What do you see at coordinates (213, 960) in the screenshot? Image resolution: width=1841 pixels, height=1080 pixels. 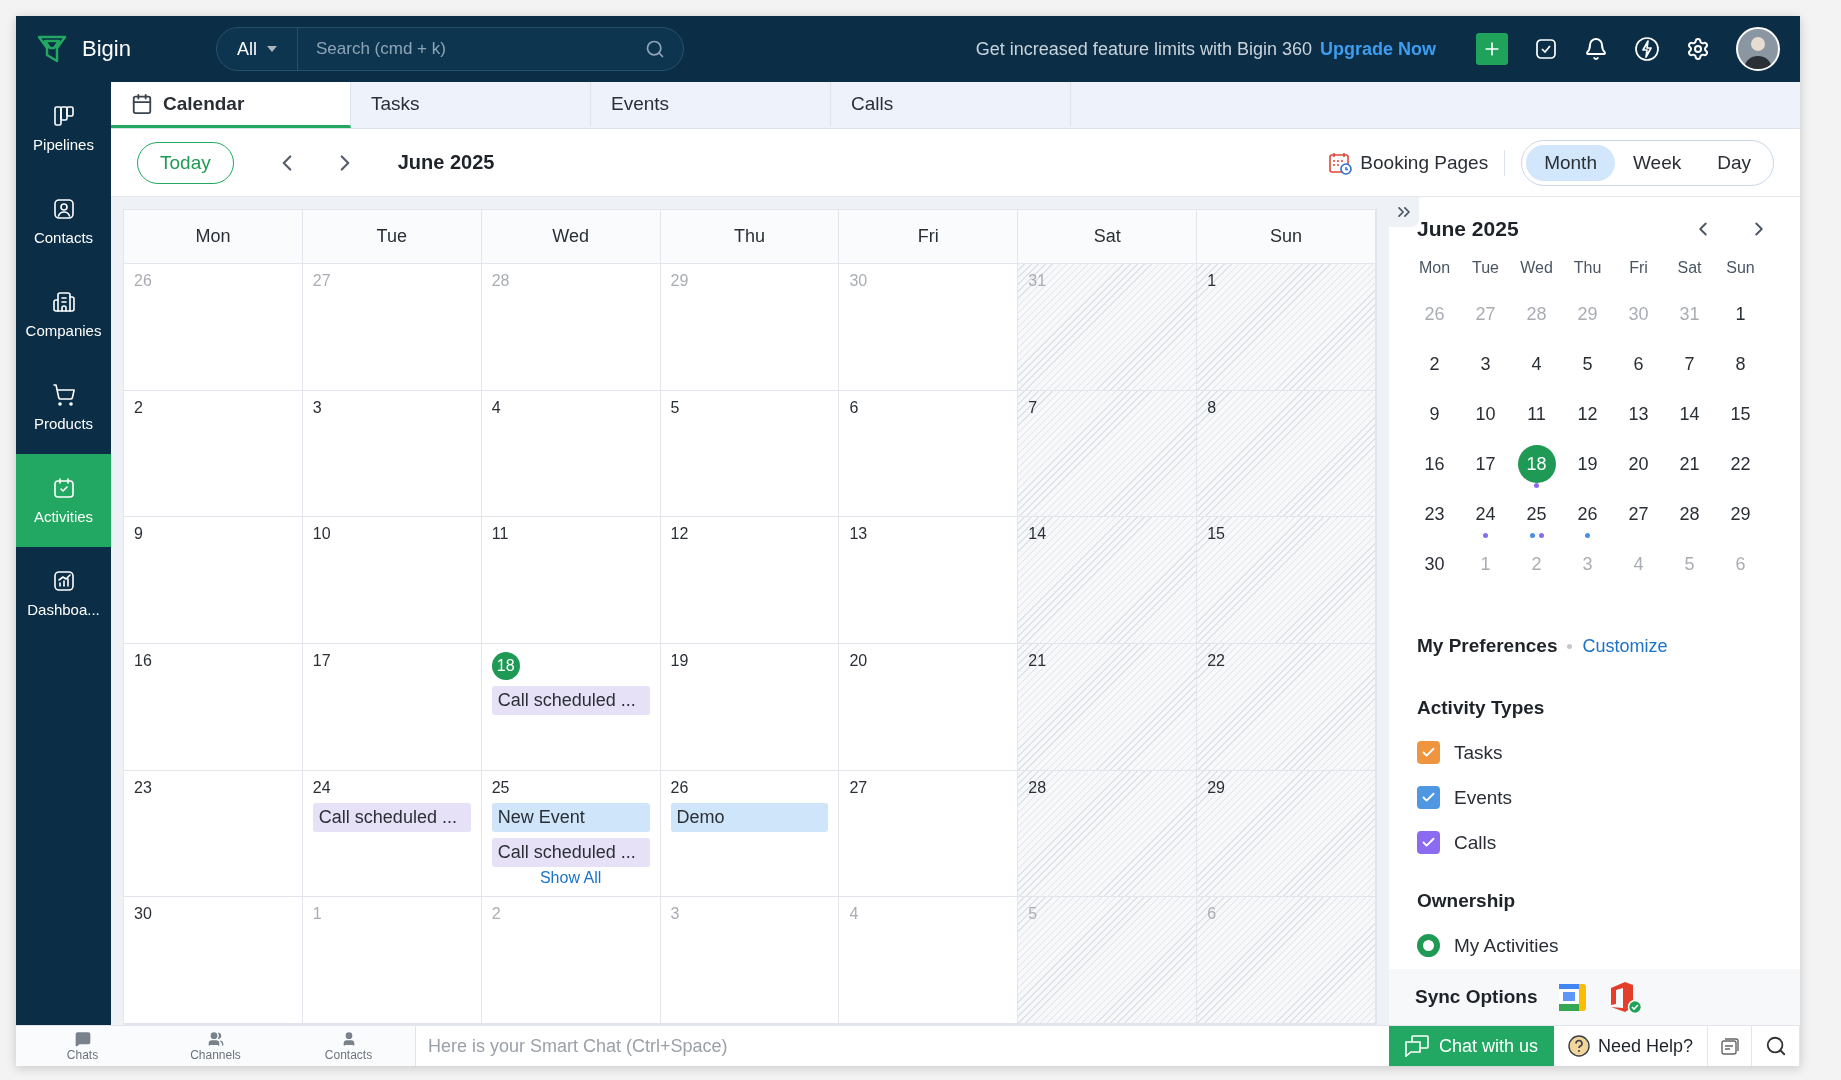 I see `day-cell: 30` at bounding box center [213, 960].